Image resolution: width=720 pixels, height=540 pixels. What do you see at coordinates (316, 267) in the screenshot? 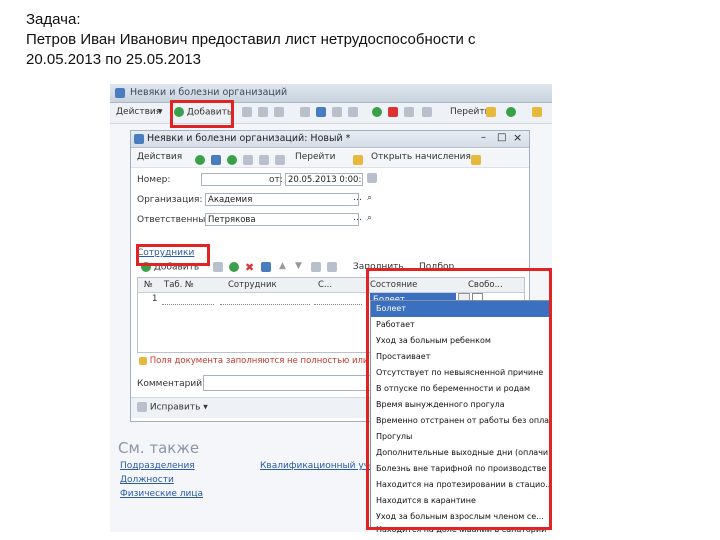
I see `sort-asc-icon` at bounding box center [316, 267].